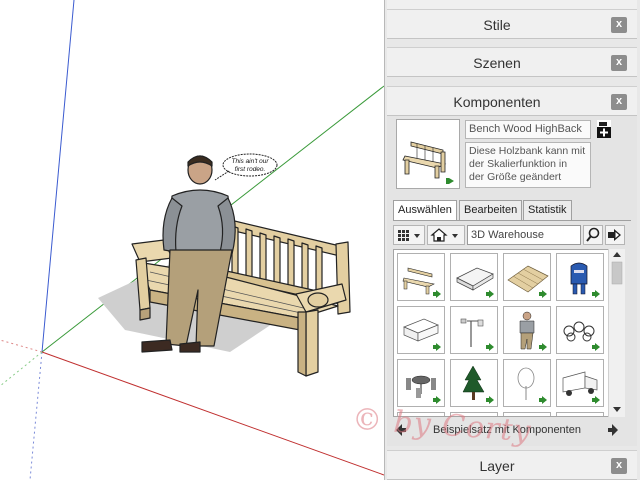  Describe the element at coordinates (619, 102) in the screenshot. I see `close-komponenten-button: x` at that location.